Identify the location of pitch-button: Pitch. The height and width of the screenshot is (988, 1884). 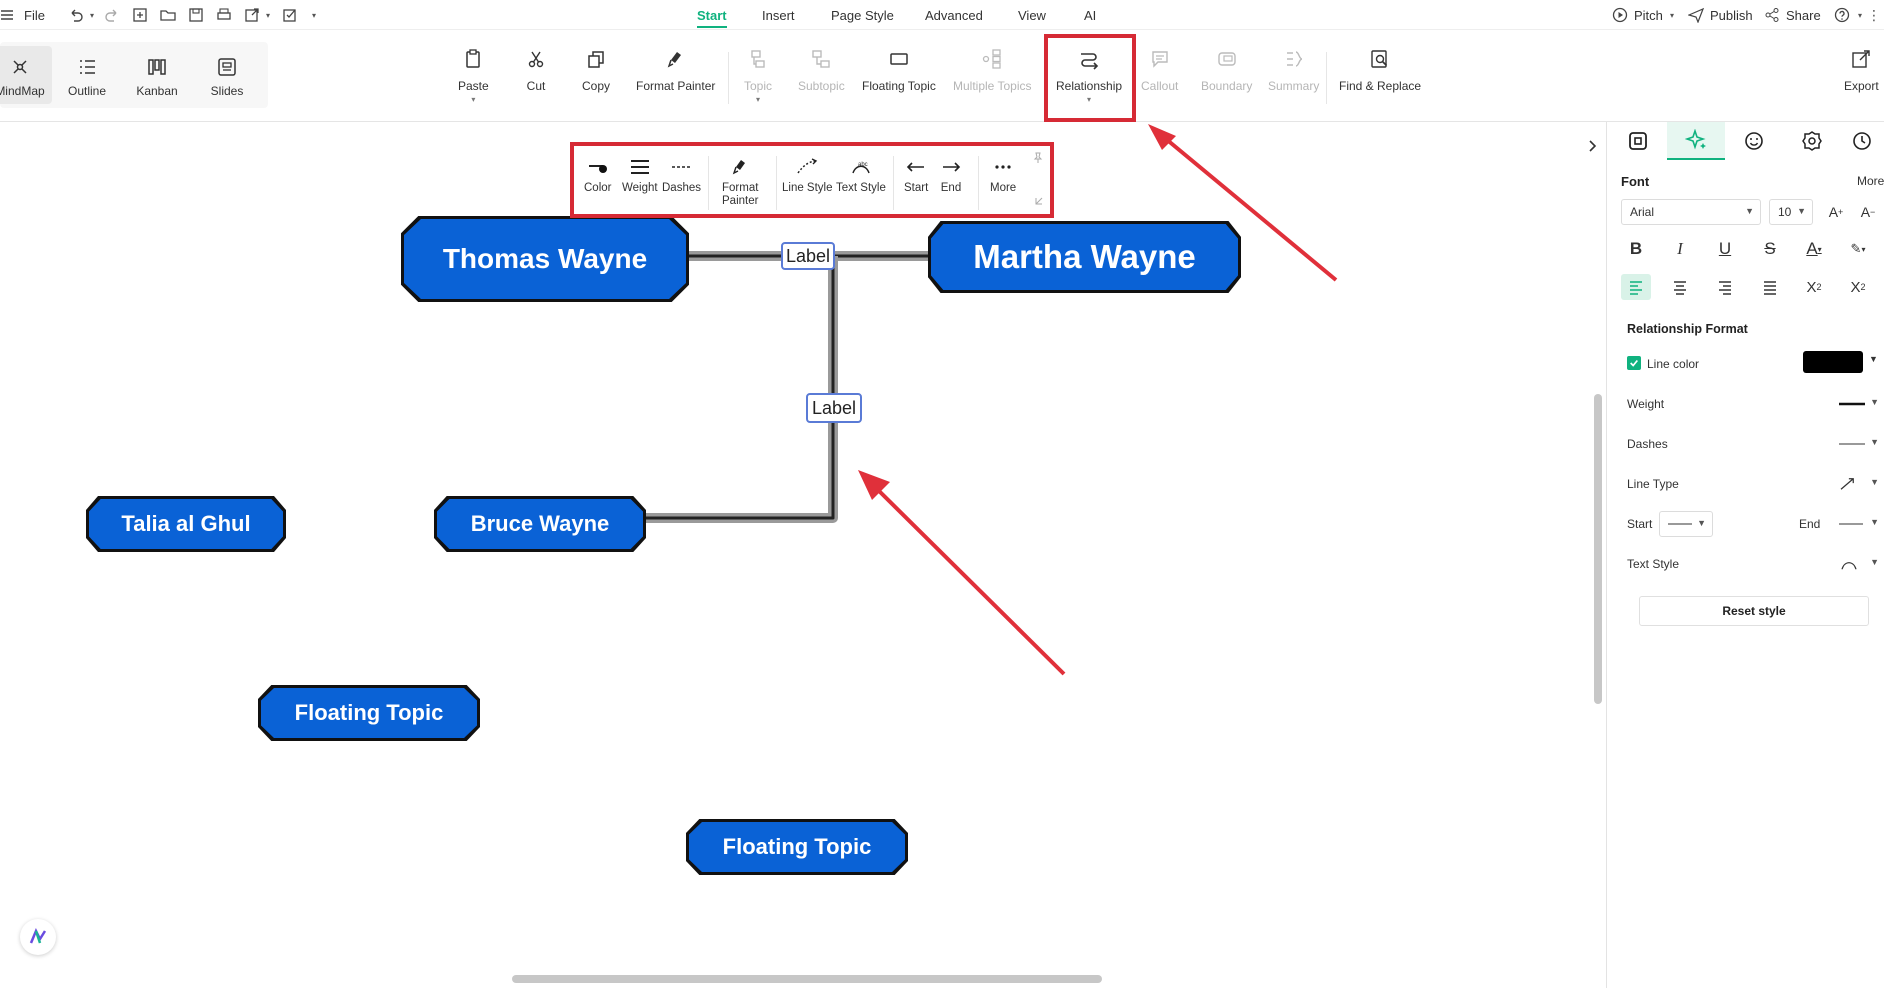
(1648, 15).